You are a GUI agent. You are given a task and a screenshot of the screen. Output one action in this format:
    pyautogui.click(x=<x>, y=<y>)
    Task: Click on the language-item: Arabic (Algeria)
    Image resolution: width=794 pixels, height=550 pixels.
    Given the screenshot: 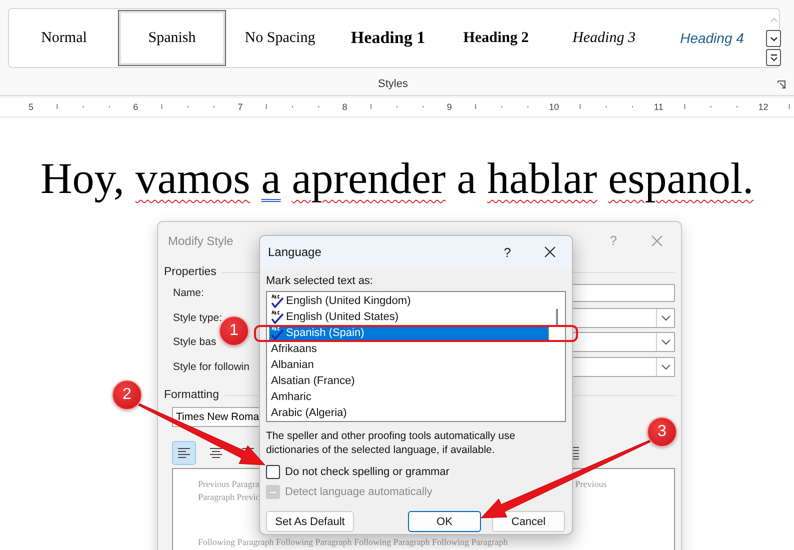 What is the action you would take?
    pyautogui.click(x=409, y=413)
    